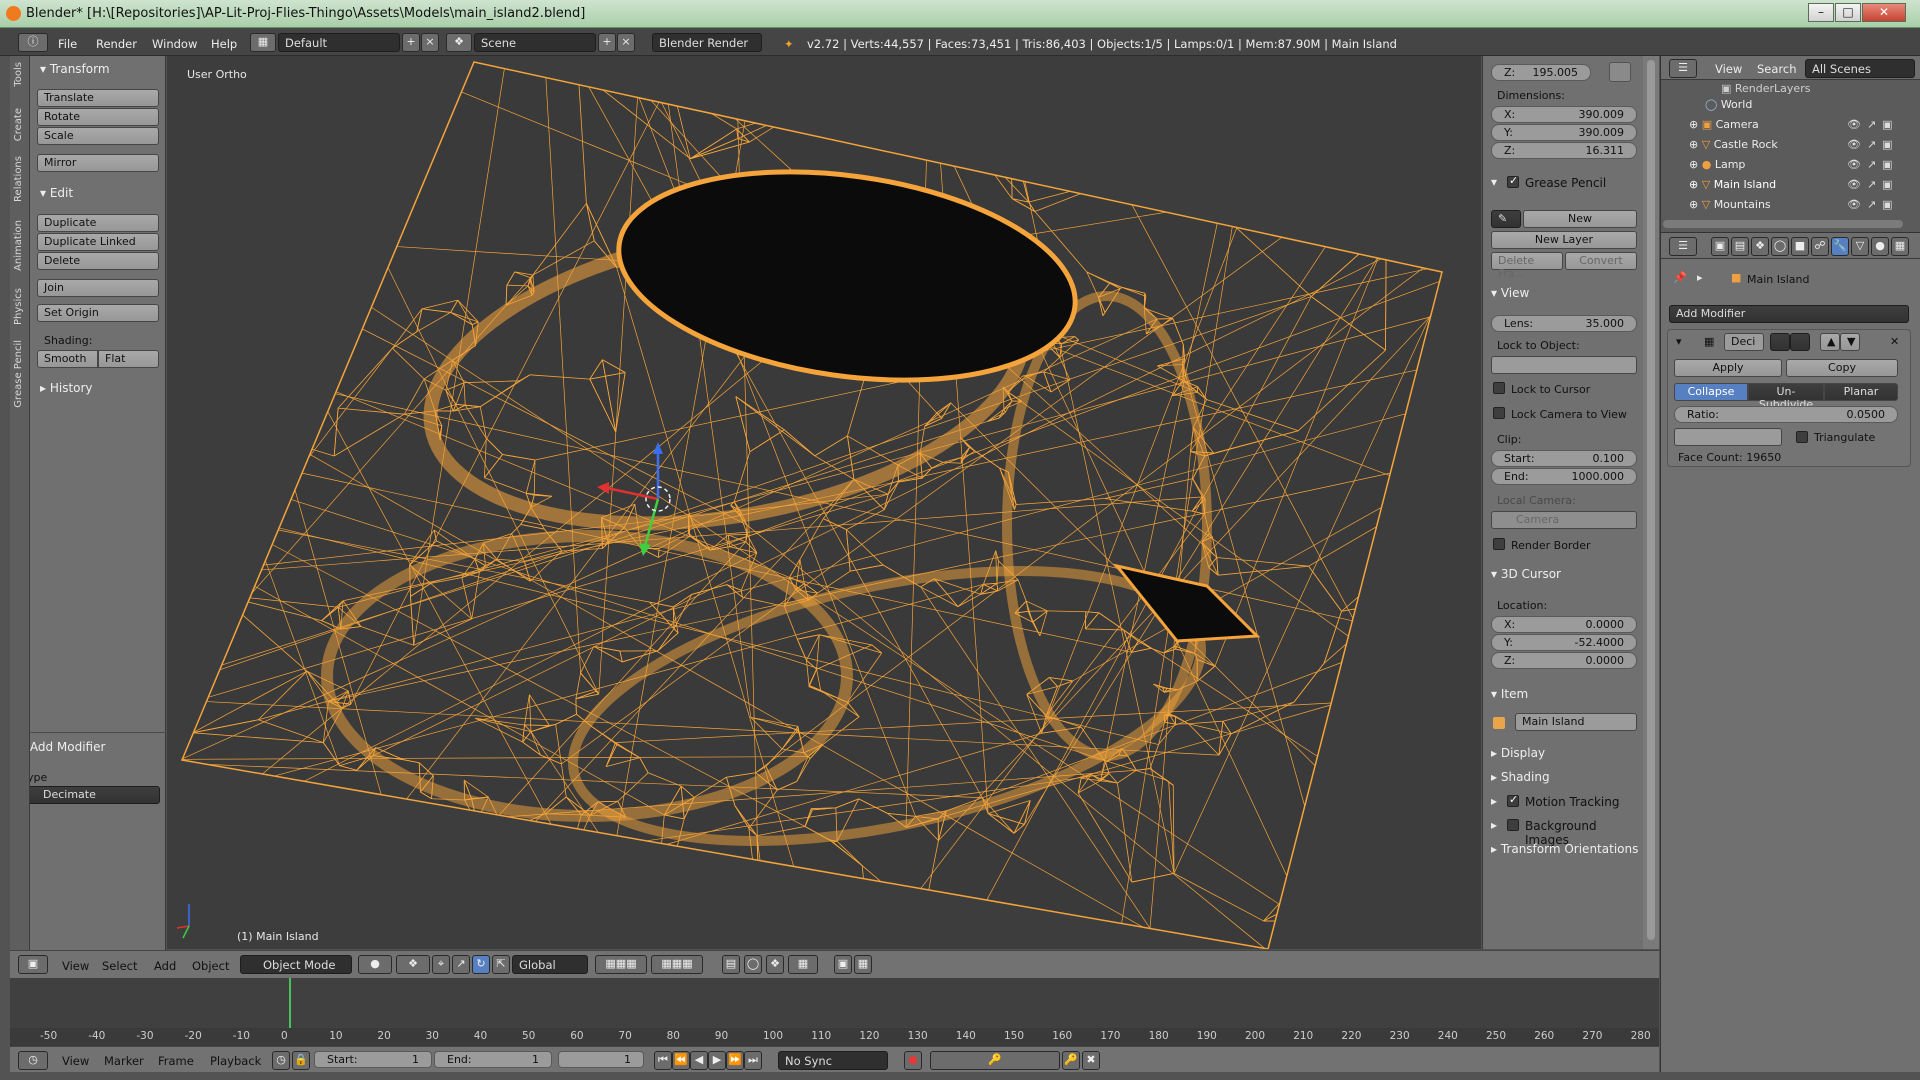  What do you see at coordinates (67, 44) in the screenshot?
I see `menu-file: File` at bounding box center [67, 44].